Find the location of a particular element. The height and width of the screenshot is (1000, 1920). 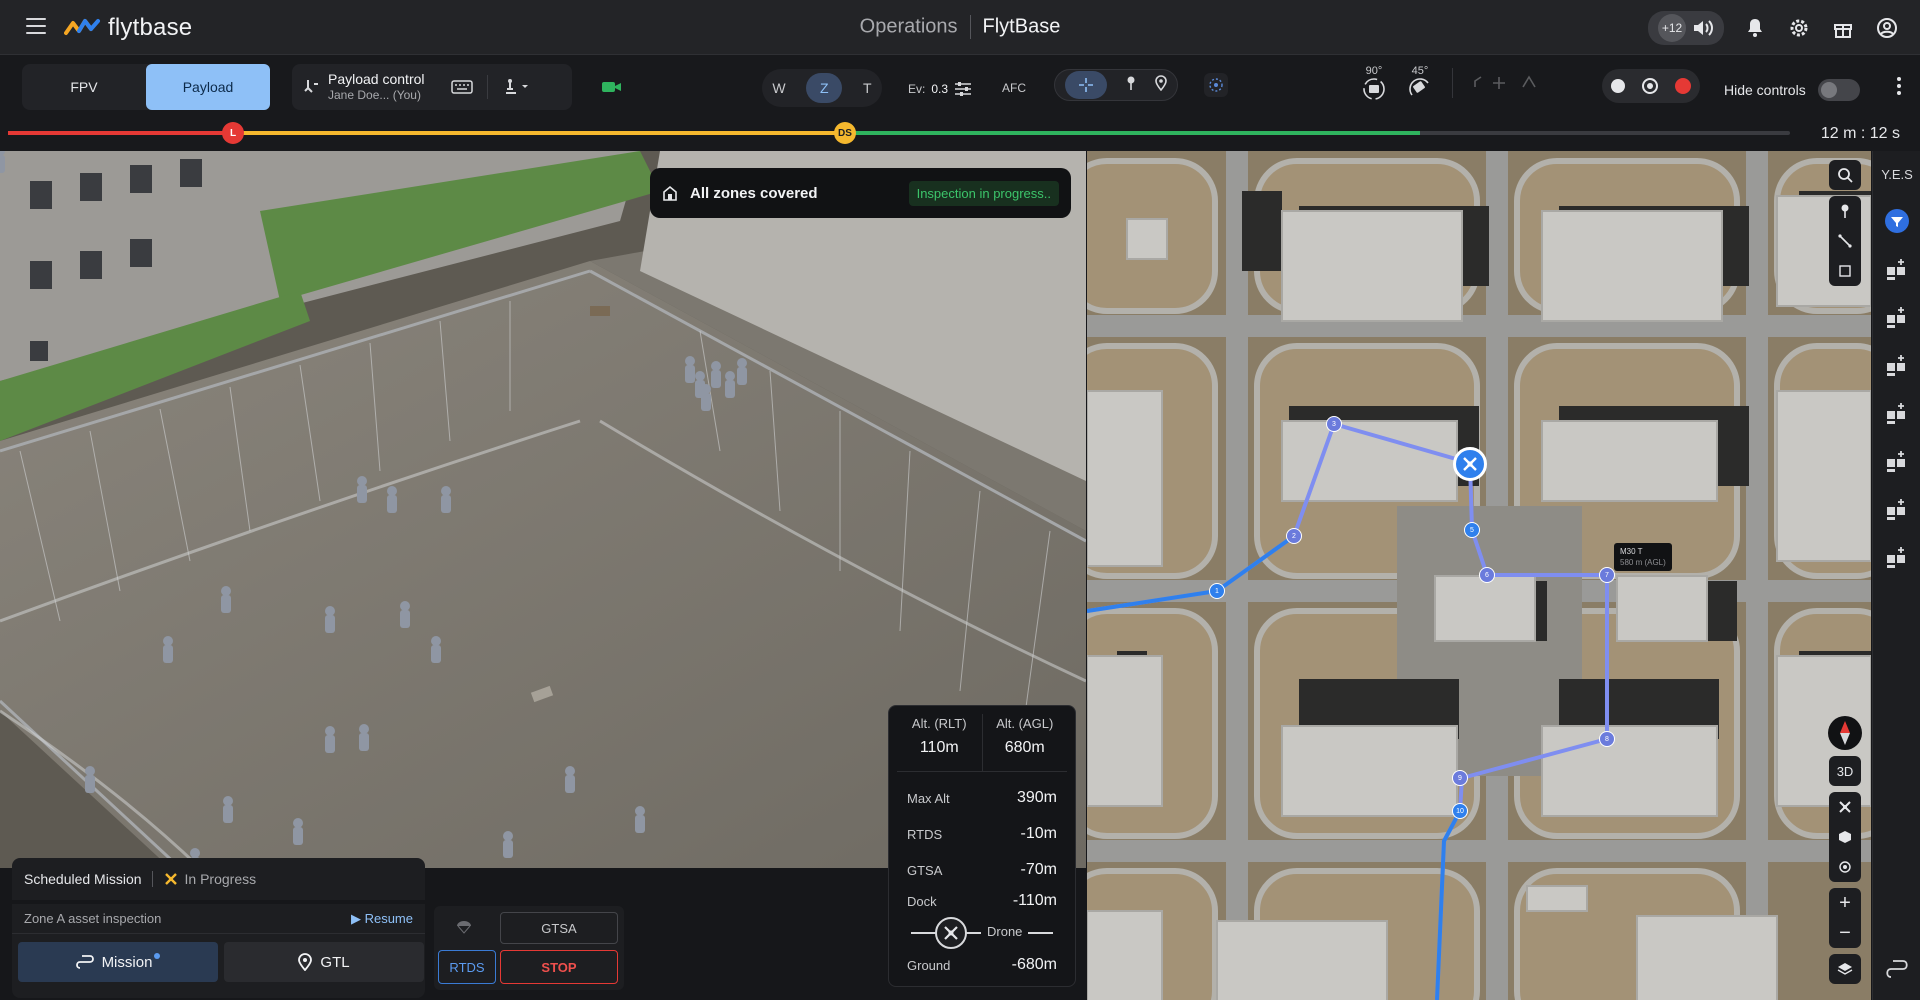

waypoint-3: 3 is located at coordinates (1334, 424).